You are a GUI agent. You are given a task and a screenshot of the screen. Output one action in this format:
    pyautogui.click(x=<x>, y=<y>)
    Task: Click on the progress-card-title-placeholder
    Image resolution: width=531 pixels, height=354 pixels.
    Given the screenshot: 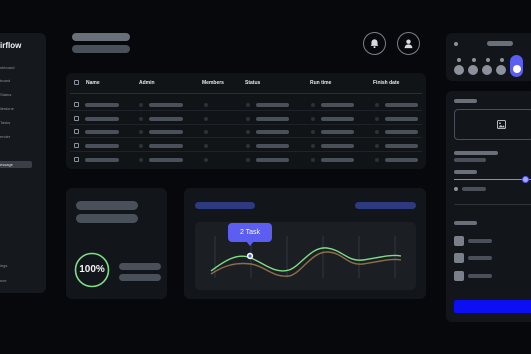 What is the action you would take?
    pyautogui.click(x=107, y=205)
    